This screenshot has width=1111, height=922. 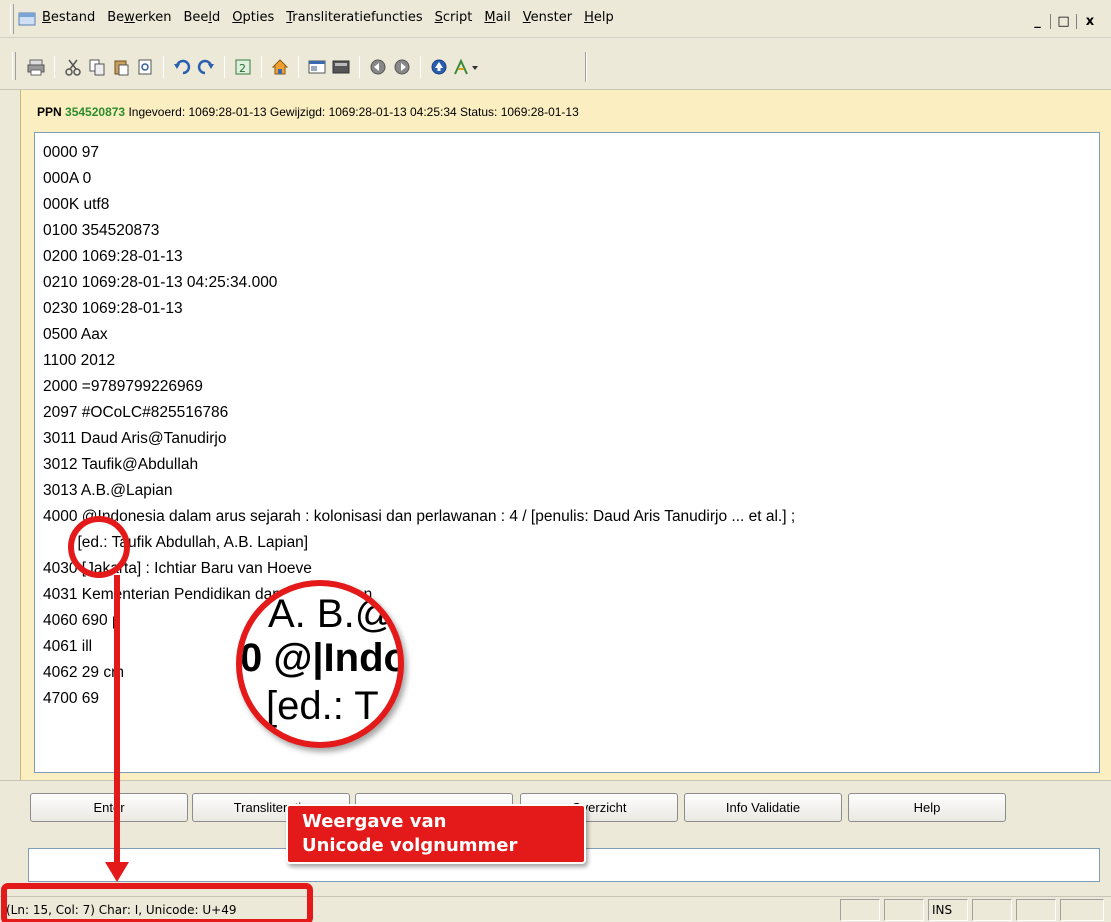 What do you see at coordinates (354, 17) in the screenshot?
I see `menu-transliteratiefuncties: Transliteratiefuncties` at bounding box center [354, 17].